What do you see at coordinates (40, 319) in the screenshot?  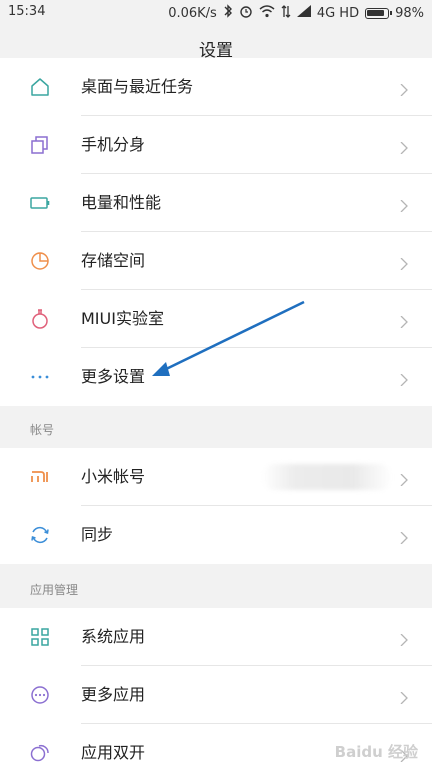 I see `flask-icon` at bounding box center [40, 319].